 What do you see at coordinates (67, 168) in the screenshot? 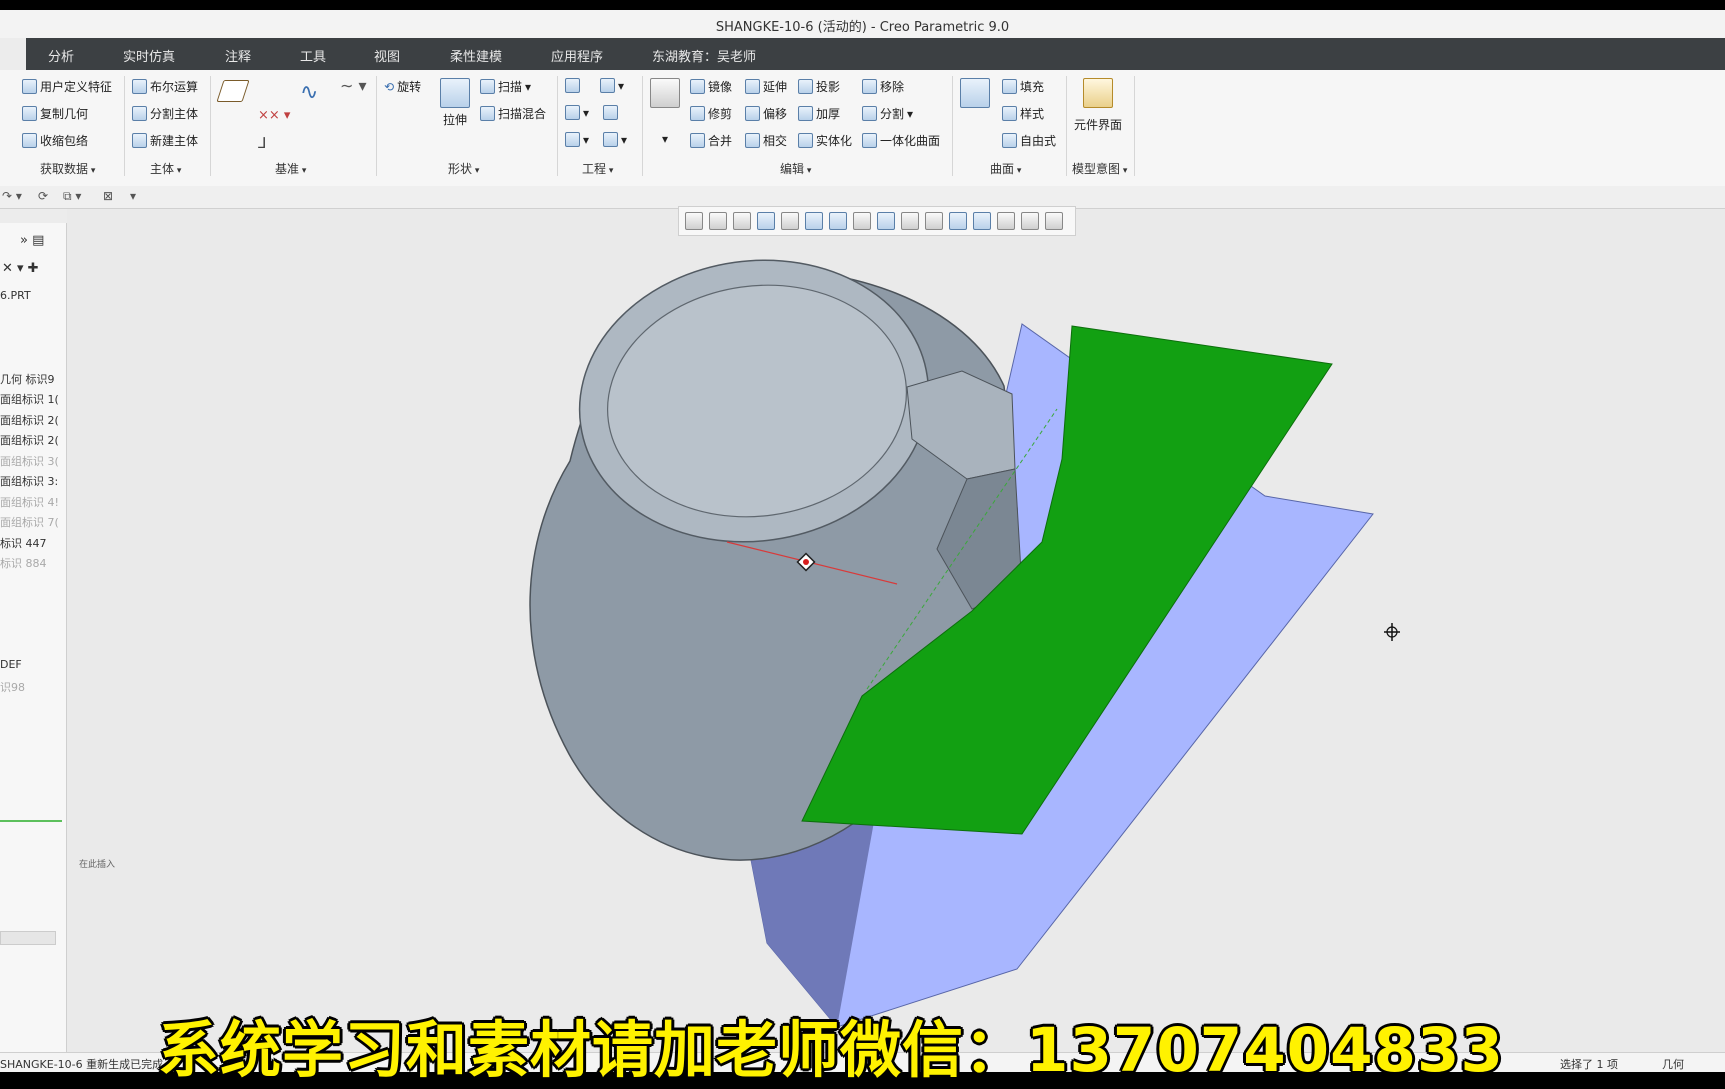
I see `get-data-group-label: 获取数据` at bounding box center [67, 168].